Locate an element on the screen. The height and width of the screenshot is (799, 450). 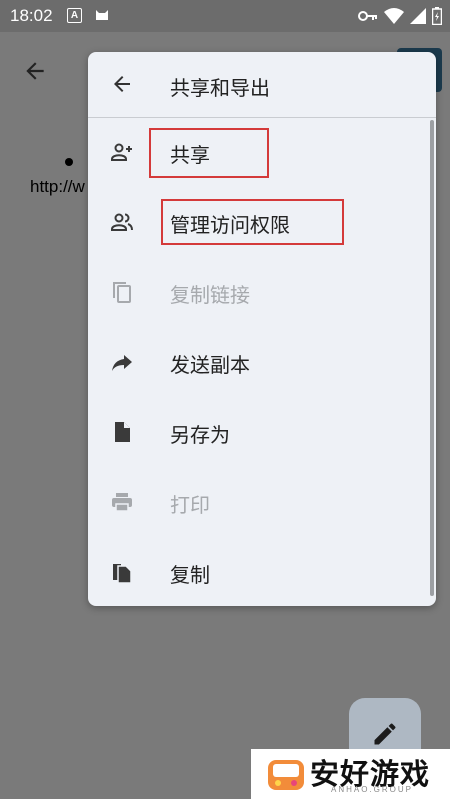
people-icon is located at coordinates (122, 222).